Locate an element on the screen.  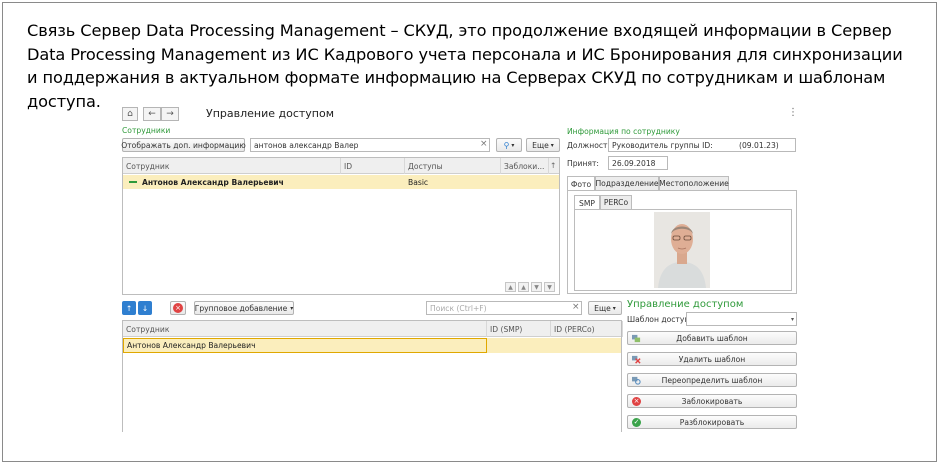
row-group-employee: Антонов Александр Валерьевич is located at coordinates (305, 345).